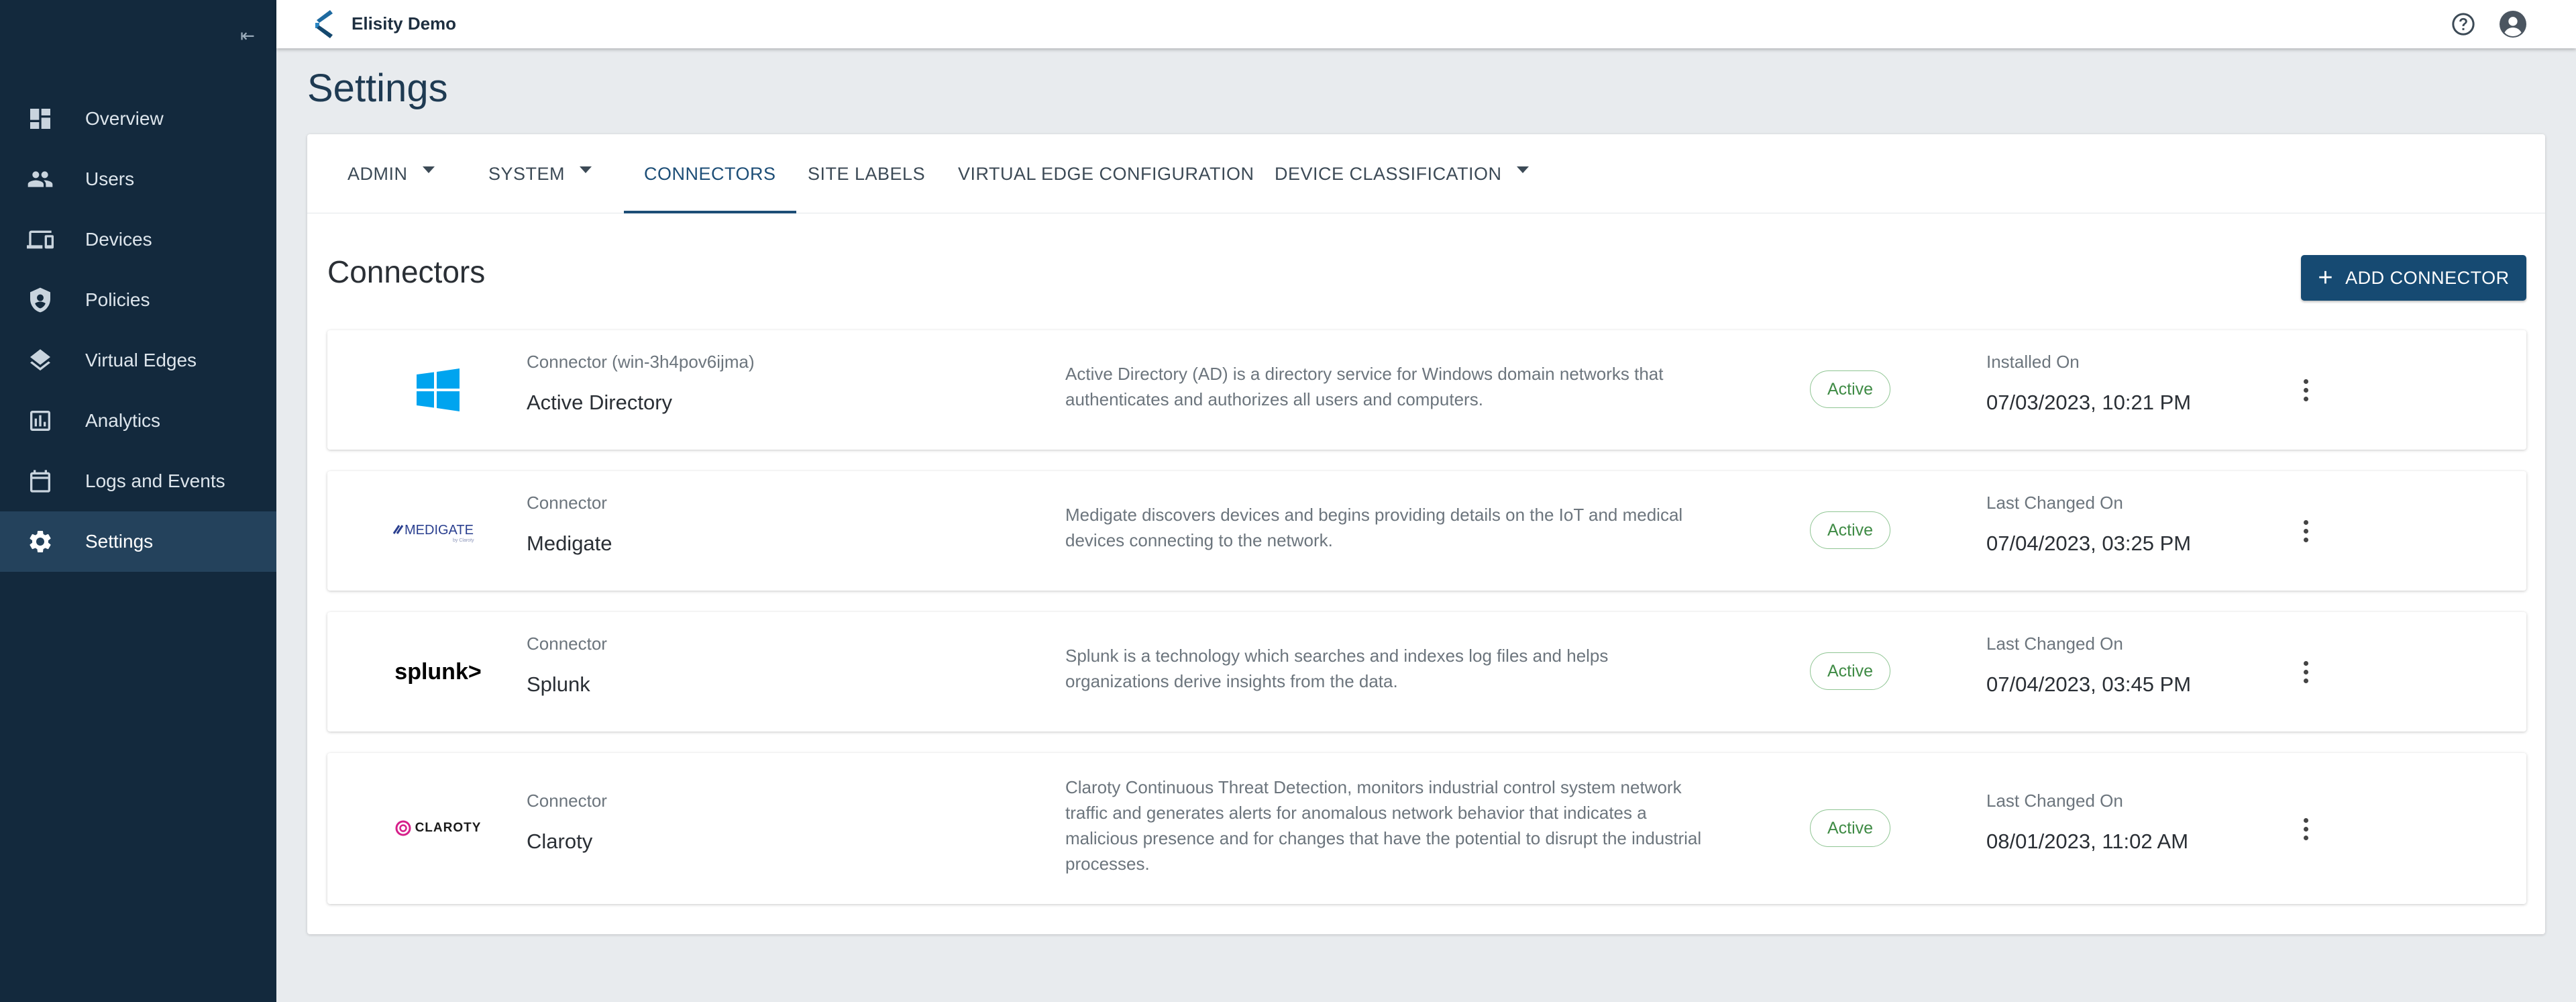  Describe the element at coordinates (40, 360) in the screenshot. I see `layers-icon` at that location.